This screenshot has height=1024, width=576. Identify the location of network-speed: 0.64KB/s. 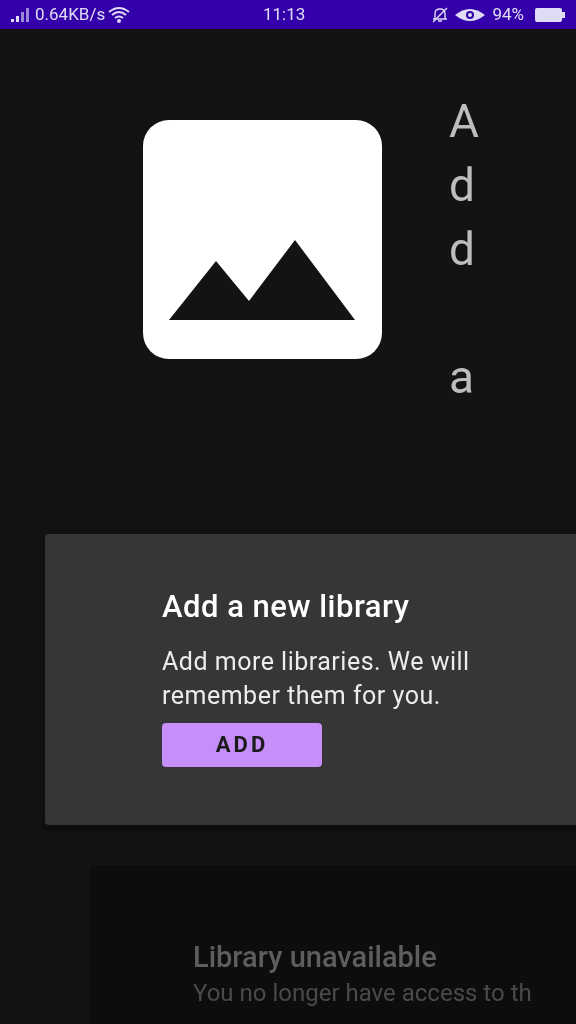
(70, 14).